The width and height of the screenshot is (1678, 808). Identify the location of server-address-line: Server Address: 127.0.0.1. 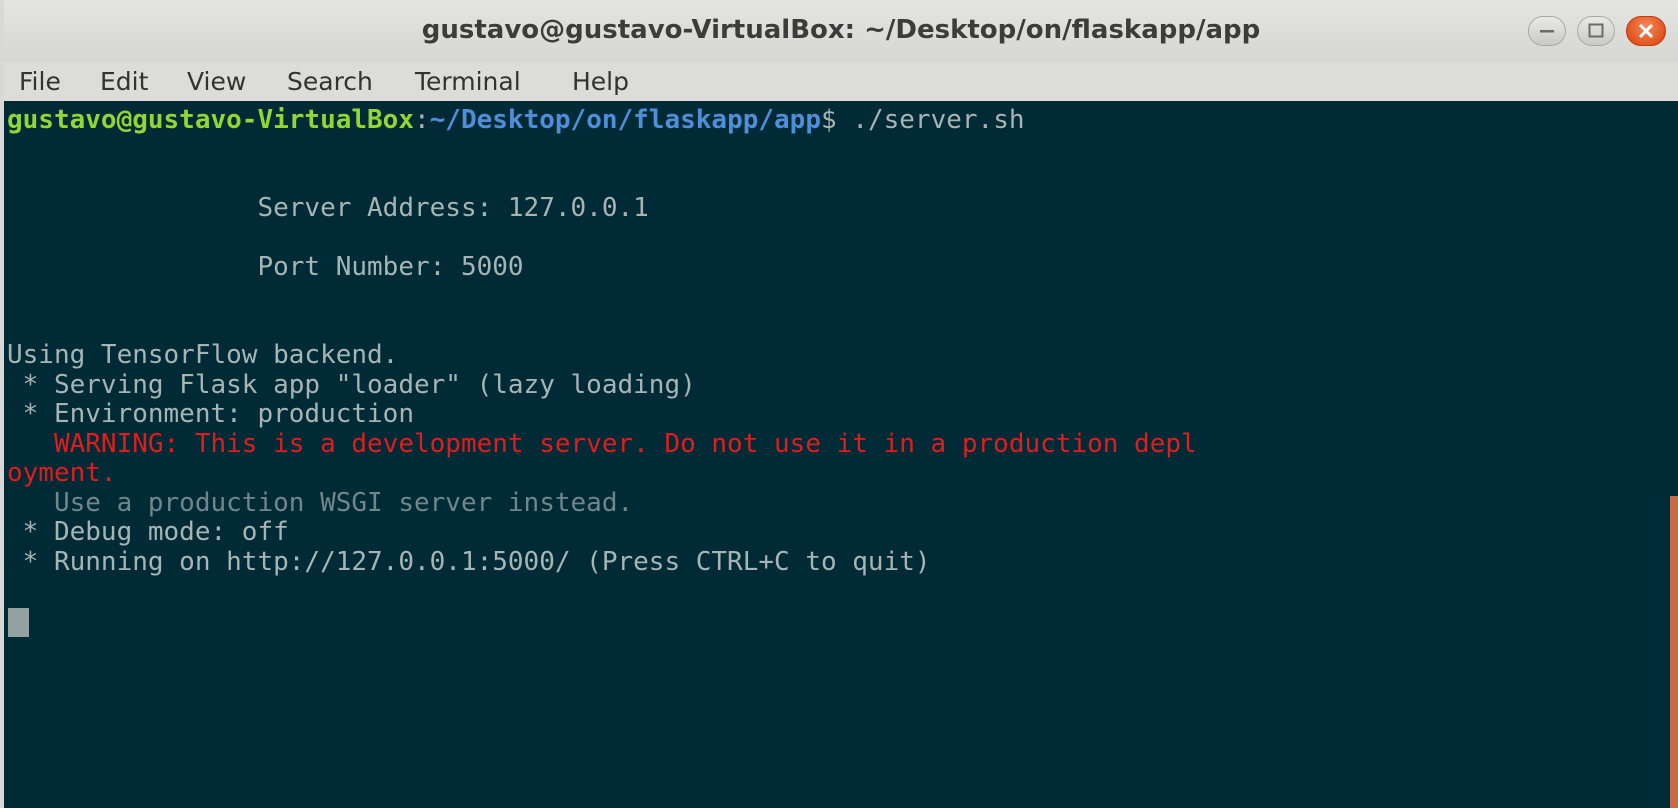
(328, 208).